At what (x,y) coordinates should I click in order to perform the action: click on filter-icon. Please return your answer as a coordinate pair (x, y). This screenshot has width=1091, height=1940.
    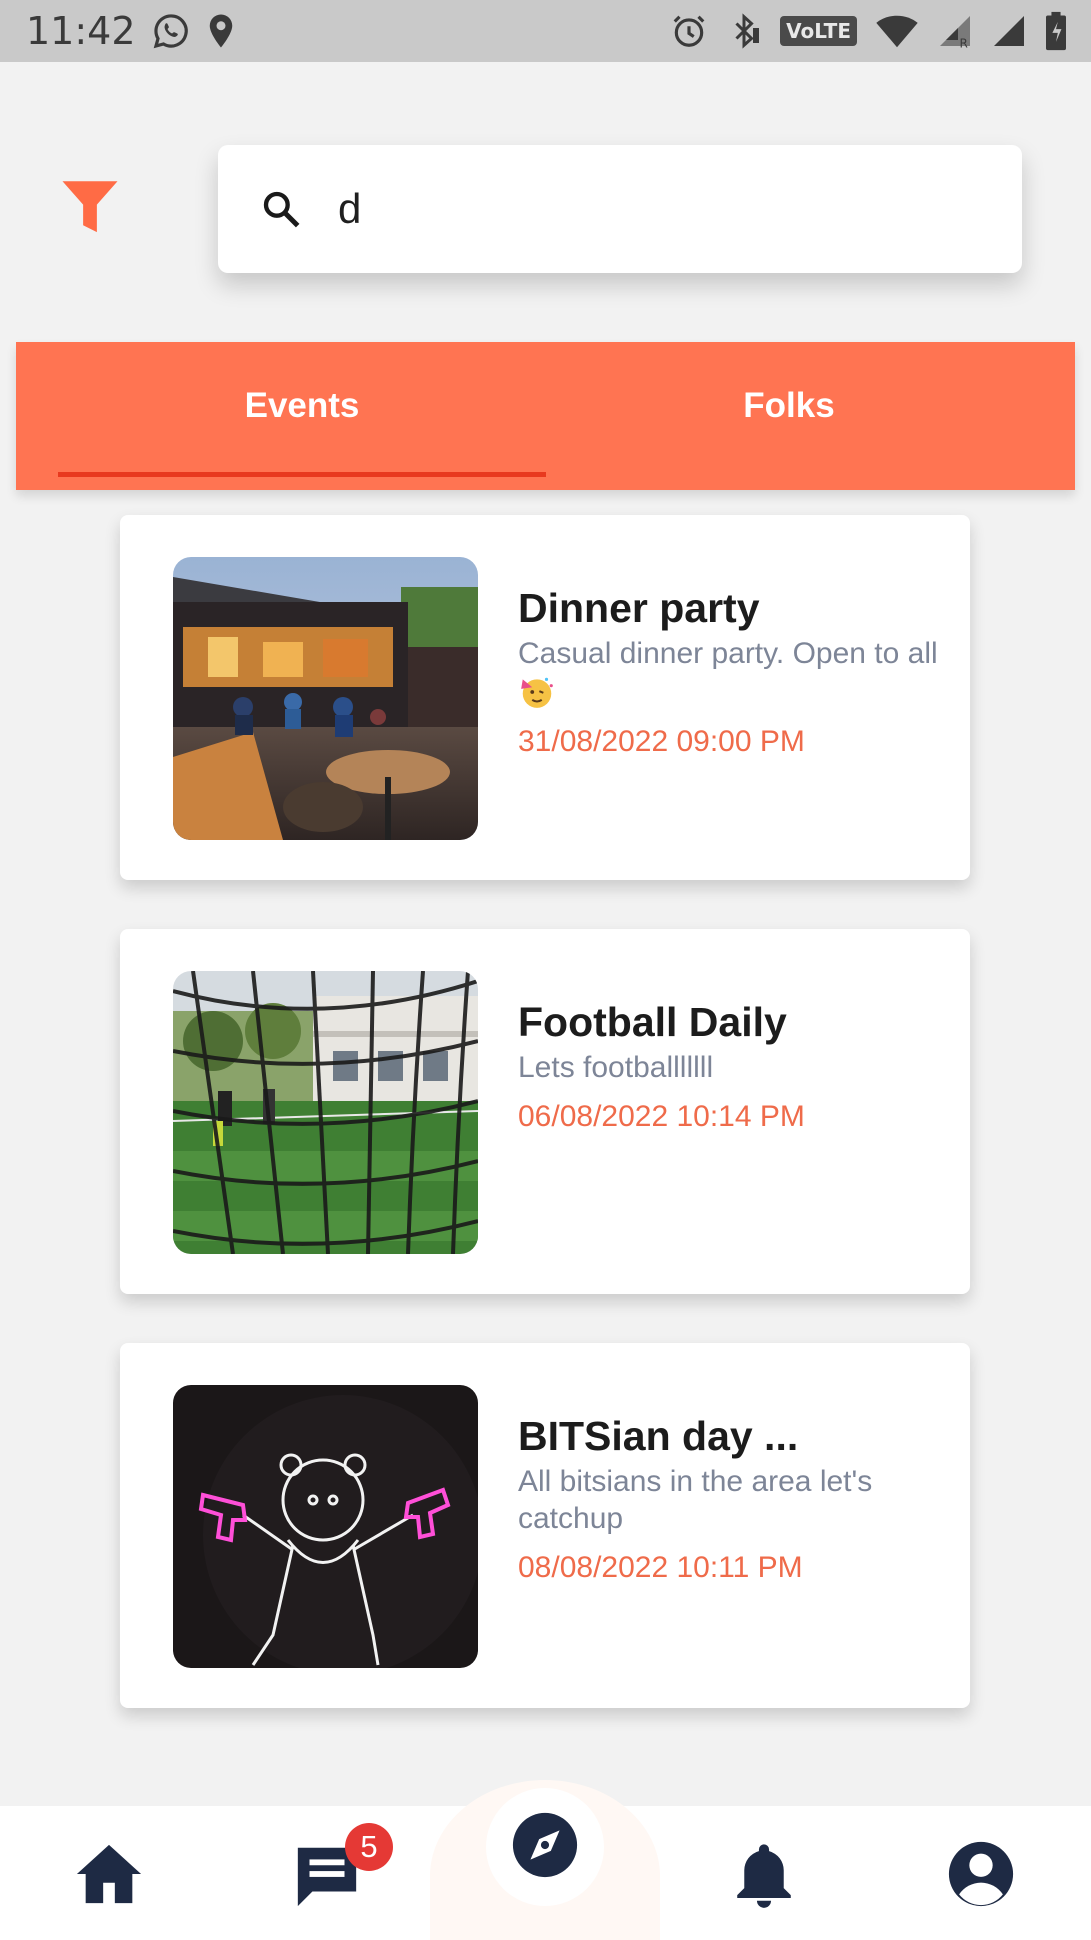
    Looking at the image, I should click on (90, 208).